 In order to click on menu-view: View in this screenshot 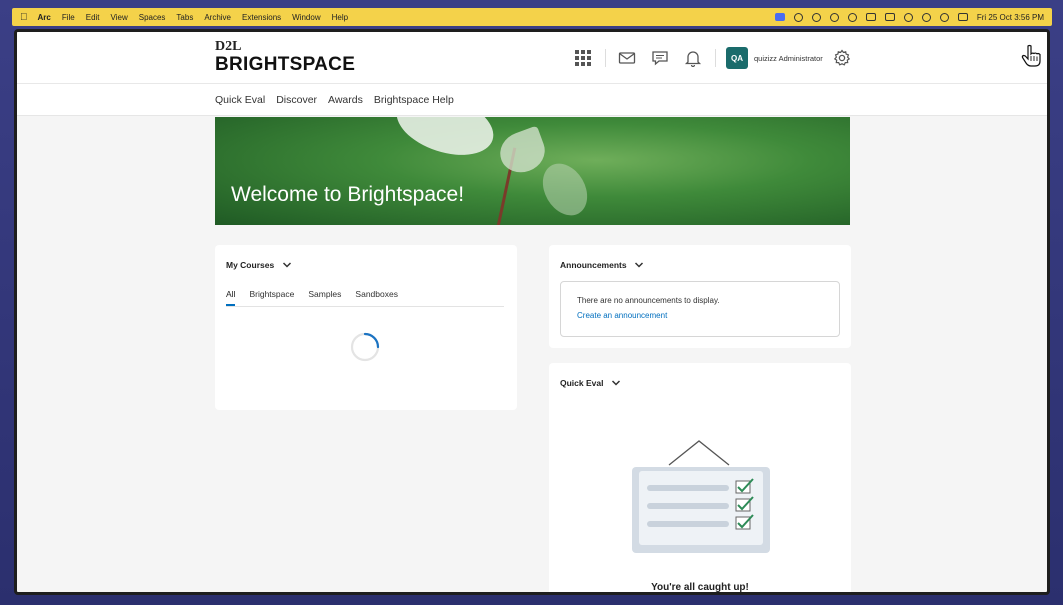, I will do `click(119, 17)`.